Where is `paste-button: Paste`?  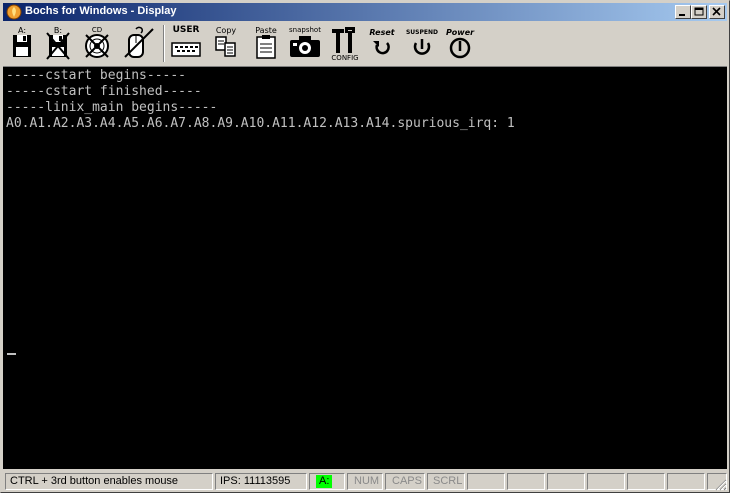 paste-button: Paste is located at coordinates (266, 43).